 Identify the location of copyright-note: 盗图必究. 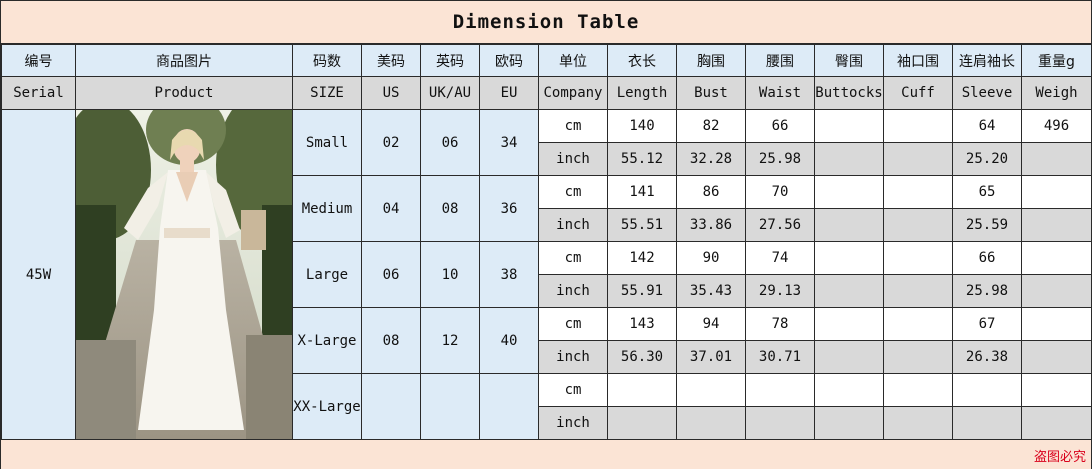
(1059, 457).